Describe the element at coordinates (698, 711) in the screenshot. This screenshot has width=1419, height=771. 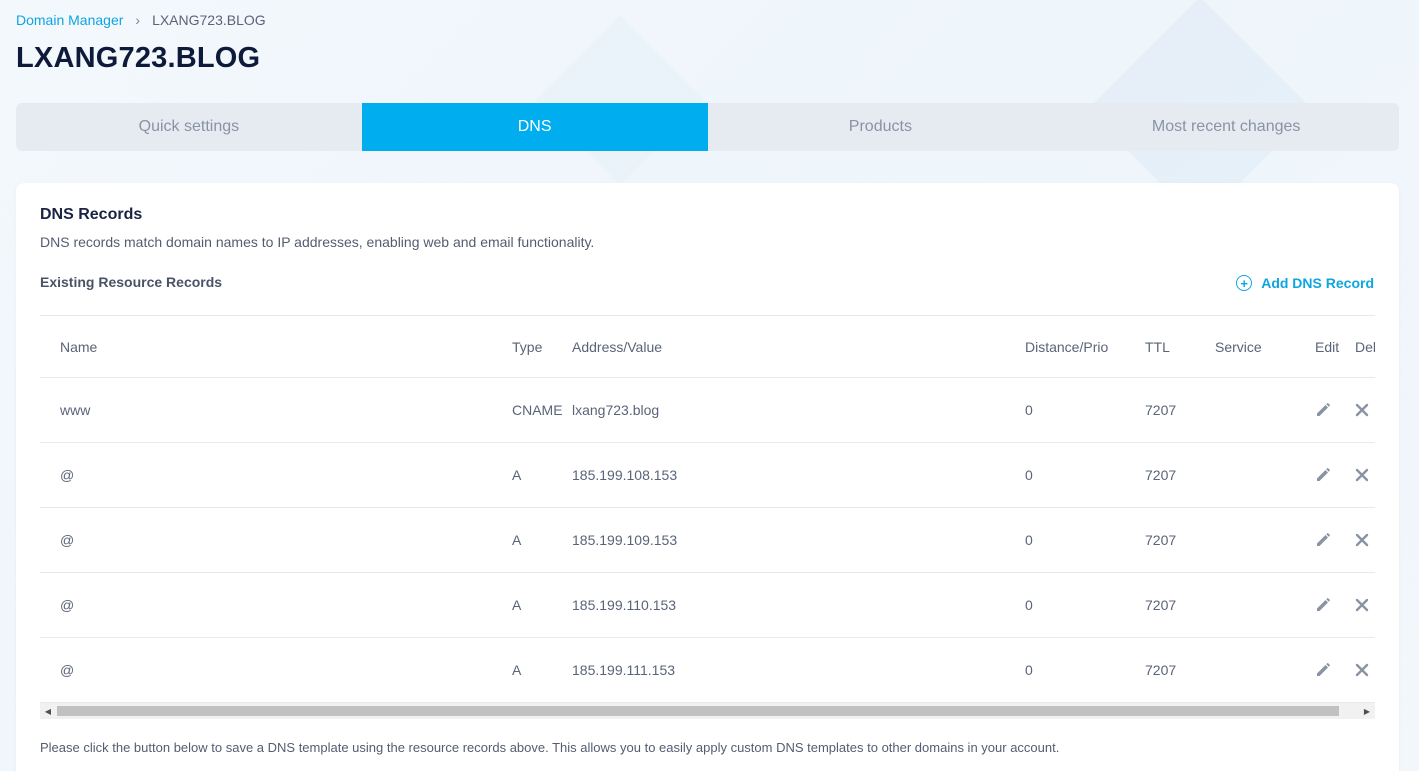
I see `scrollbar-thumb` at that location.